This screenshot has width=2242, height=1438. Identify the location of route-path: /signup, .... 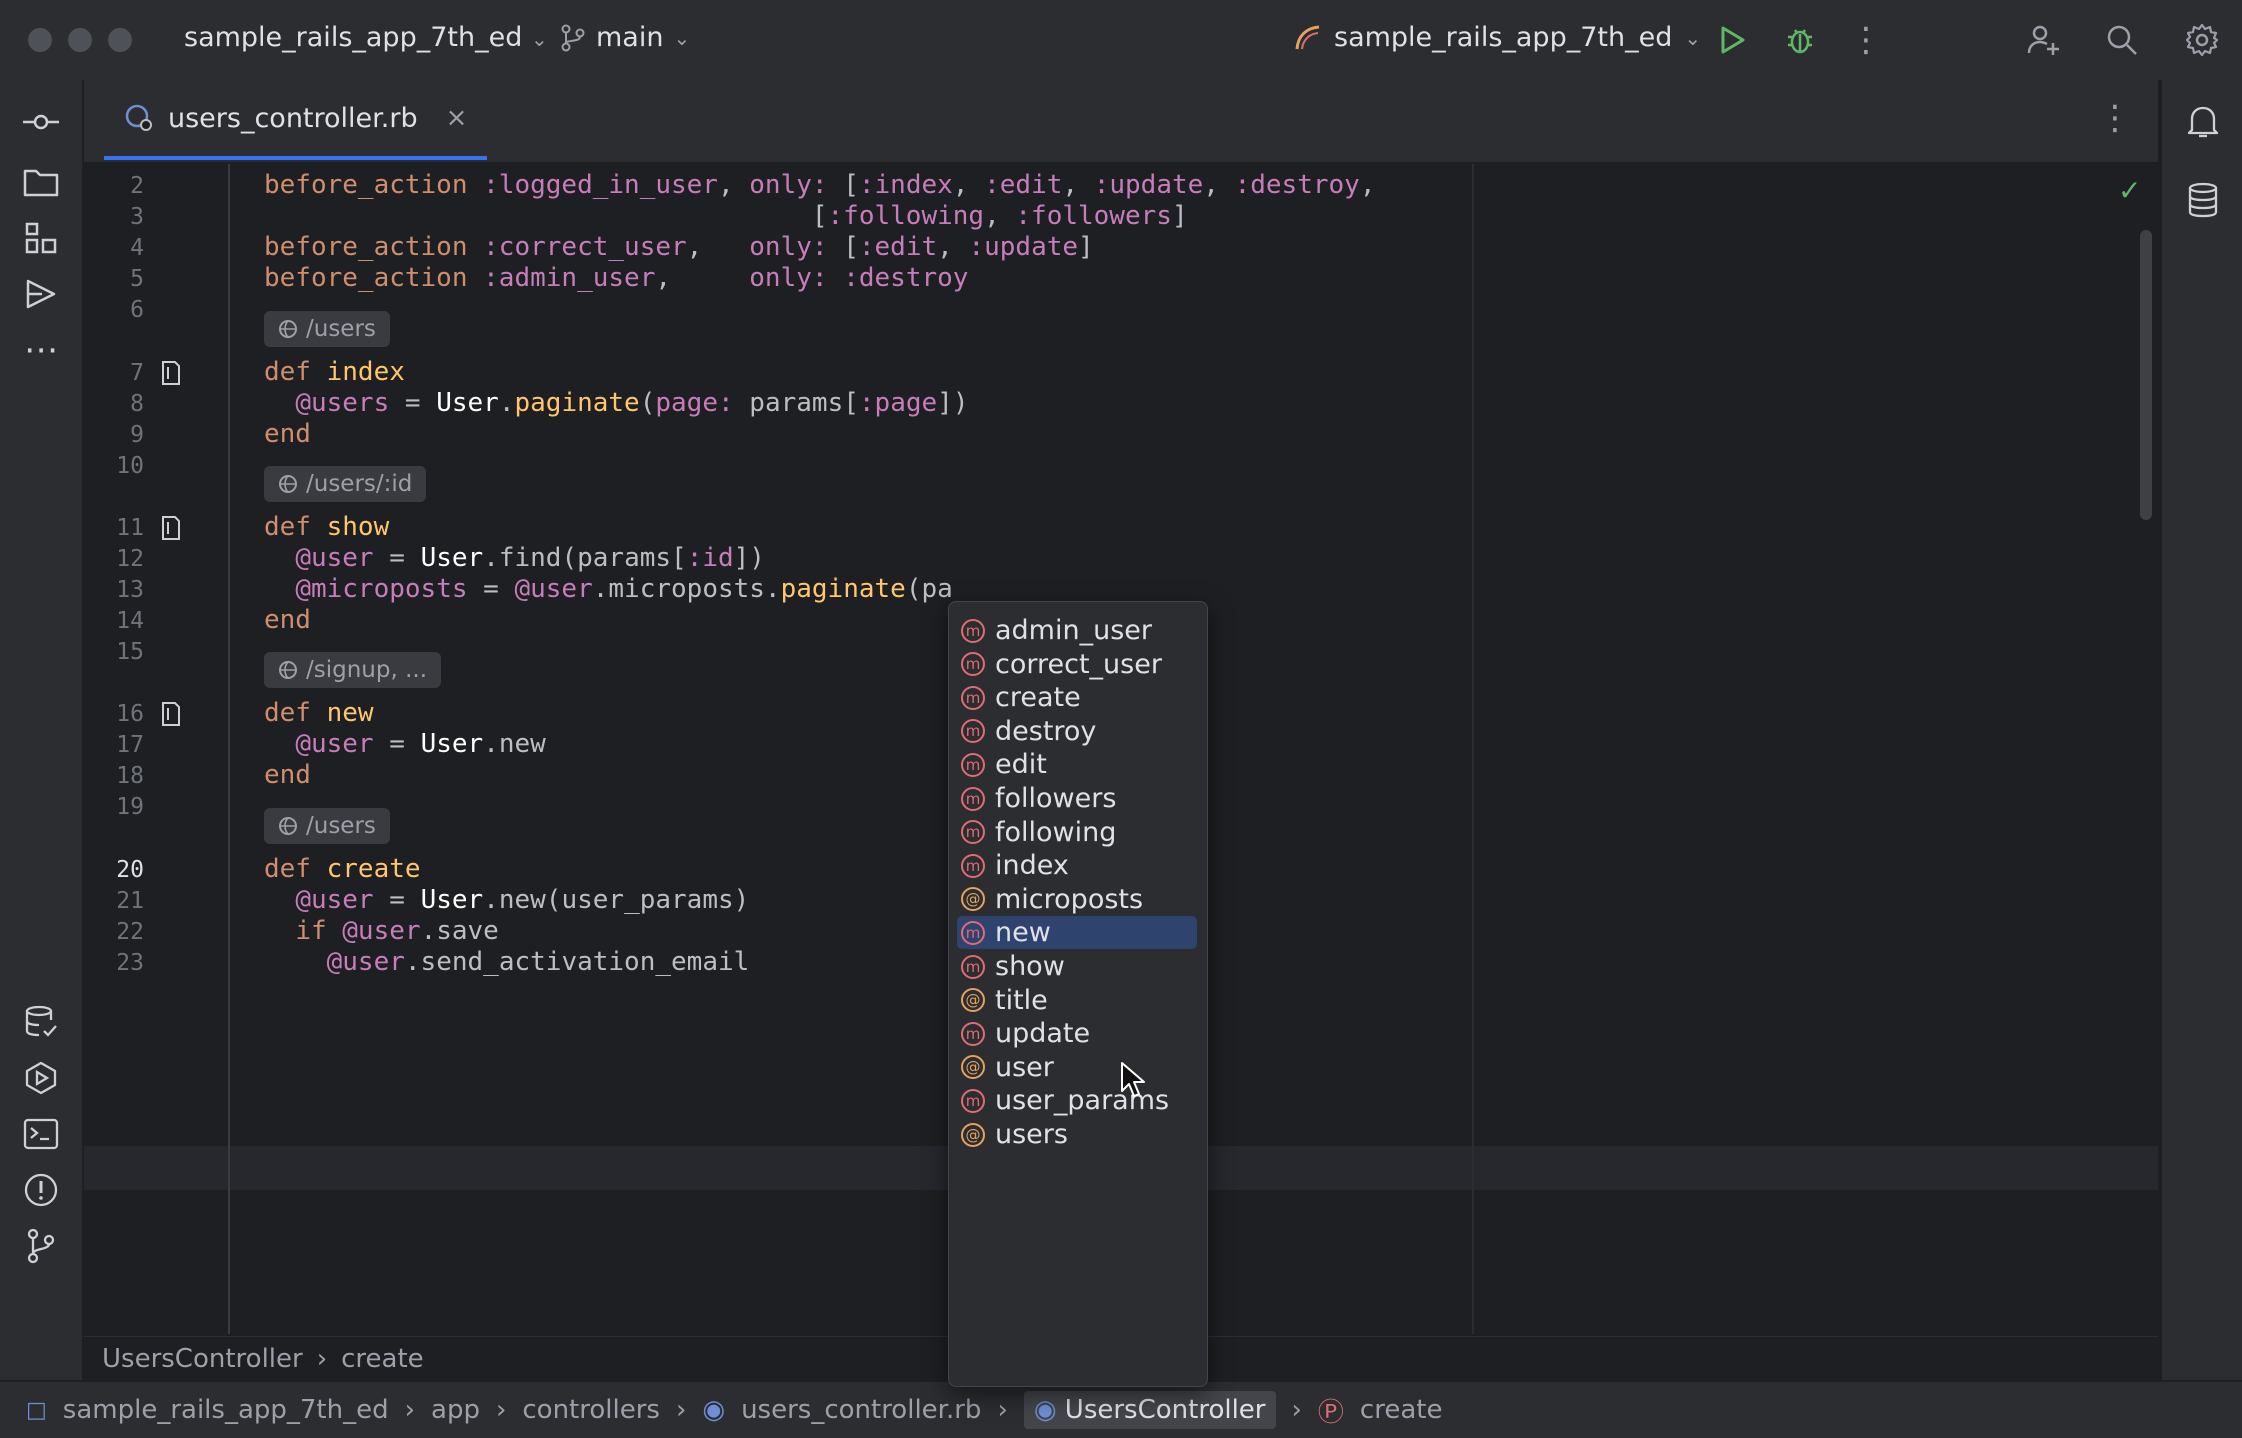
(367, 670).